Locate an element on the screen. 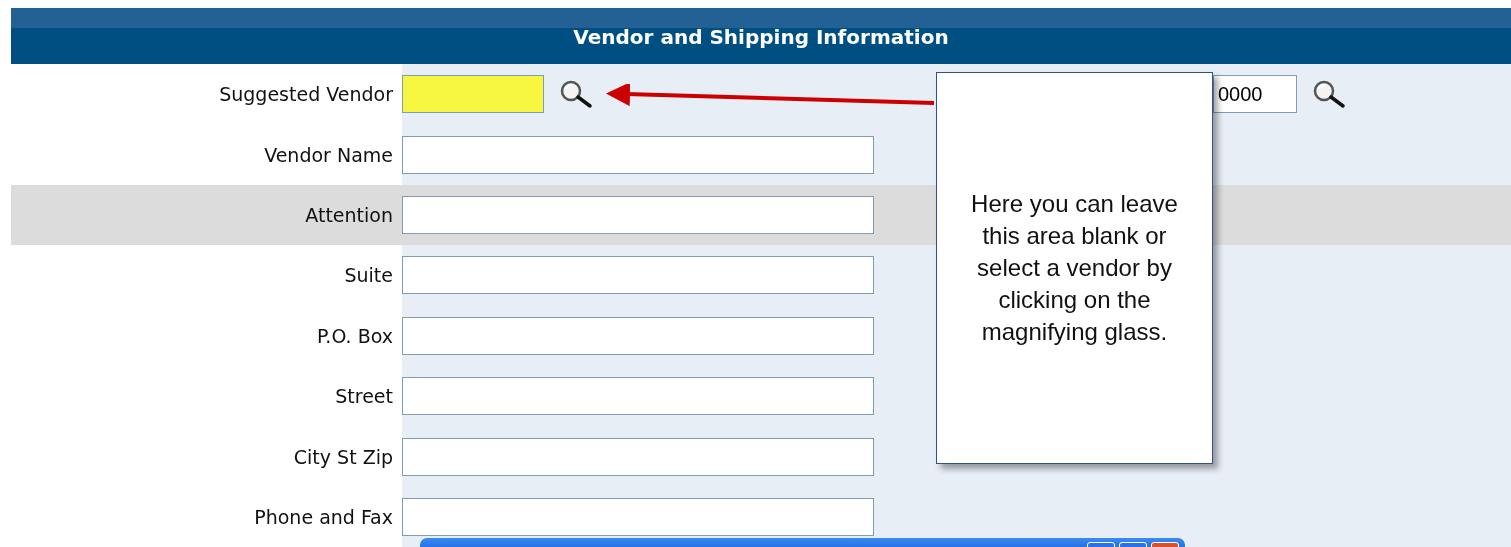  field-label: Street is located at coordinates (364, 396).